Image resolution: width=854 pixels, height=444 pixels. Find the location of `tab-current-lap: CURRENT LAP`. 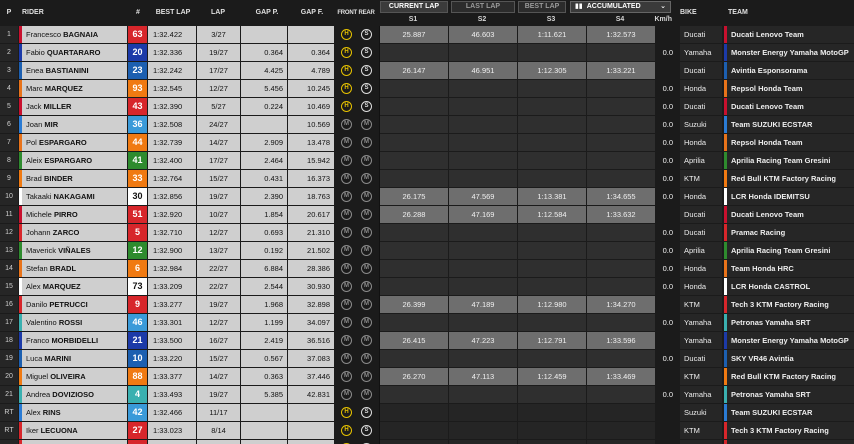

tab-current-lap: CURRENT LAP is located at coordinates (414, 7).